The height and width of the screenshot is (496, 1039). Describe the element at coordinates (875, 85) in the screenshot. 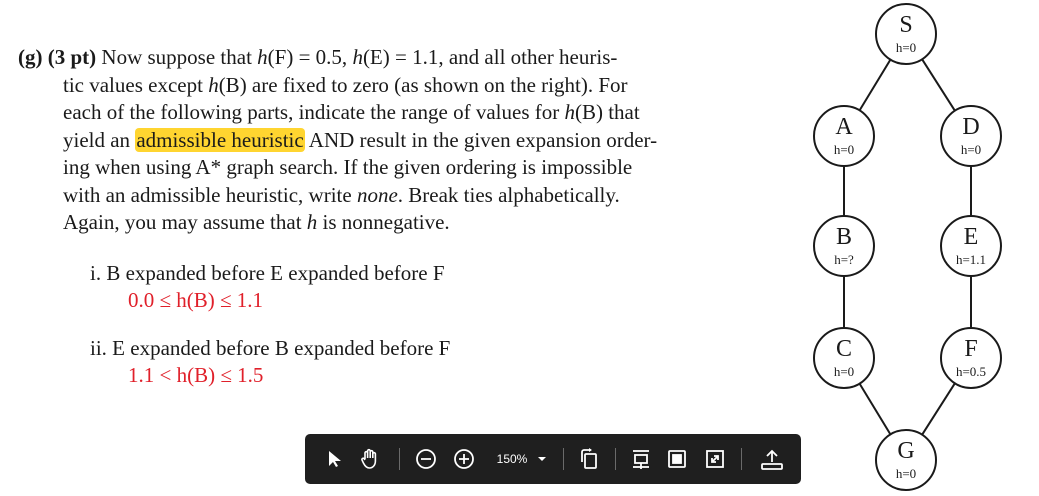

I see `edge-S-A` at that location.